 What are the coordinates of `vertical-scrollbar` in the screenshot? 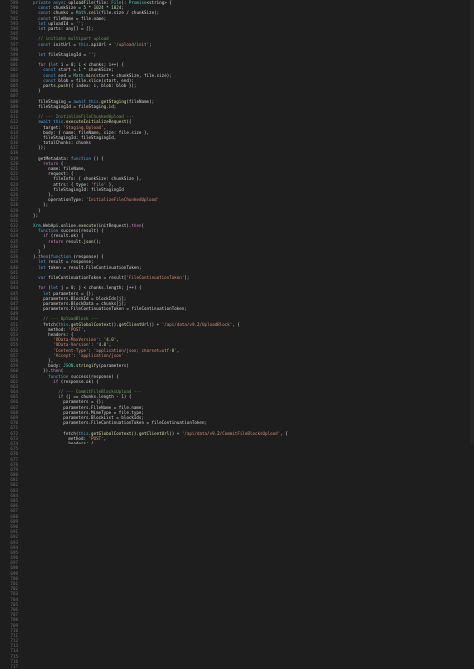 It's located at (472, 222).